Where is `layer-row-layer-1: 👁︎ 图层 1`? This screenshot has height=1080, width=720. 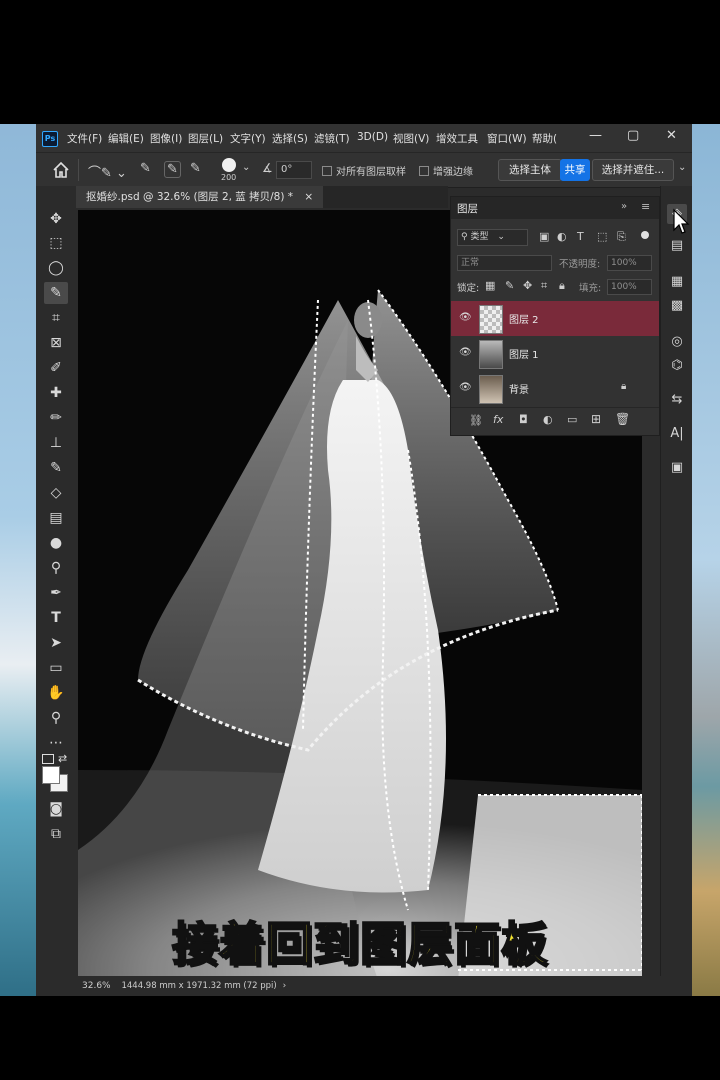
layer-row-layer-1: 👁︎ 图层 1 is located at coordinates (555, 353).